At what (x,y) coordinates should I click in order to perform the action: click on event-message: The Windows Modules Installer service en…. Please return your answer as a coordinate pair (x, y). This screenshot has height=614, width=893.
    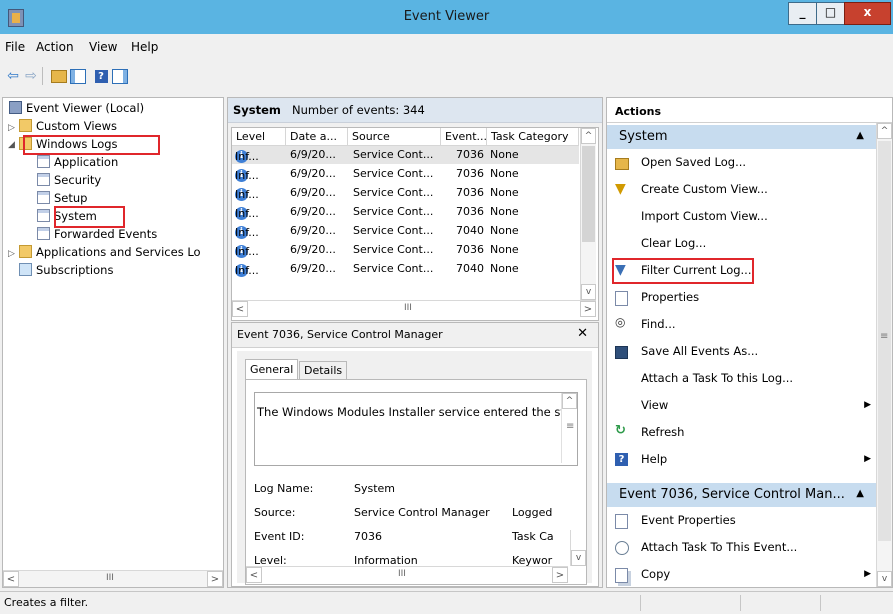
    Looking at the image, I should click on (417, 412).